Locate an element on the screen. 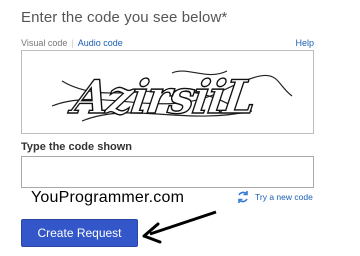 The image size is (360, 256). tab-audio-code: Audio code is located at coordinates (100, 43).